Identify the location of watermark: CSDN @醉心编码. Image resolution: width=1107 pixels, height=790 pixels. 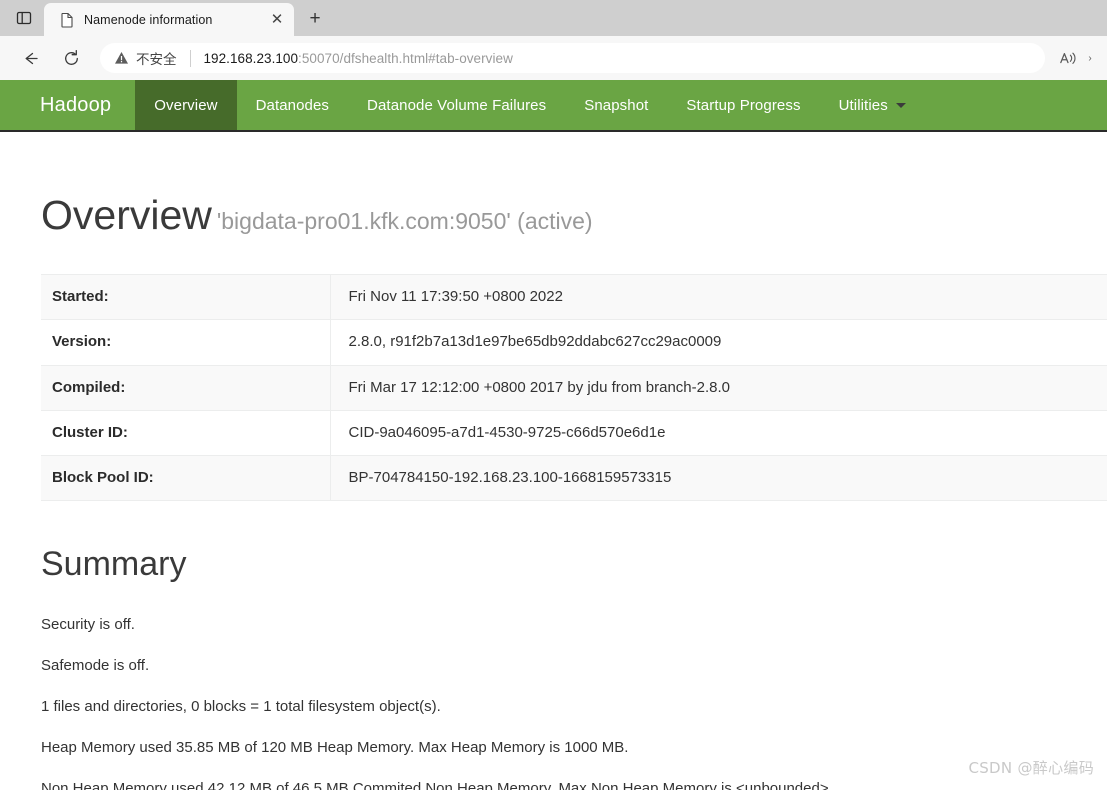
(1031, 768).